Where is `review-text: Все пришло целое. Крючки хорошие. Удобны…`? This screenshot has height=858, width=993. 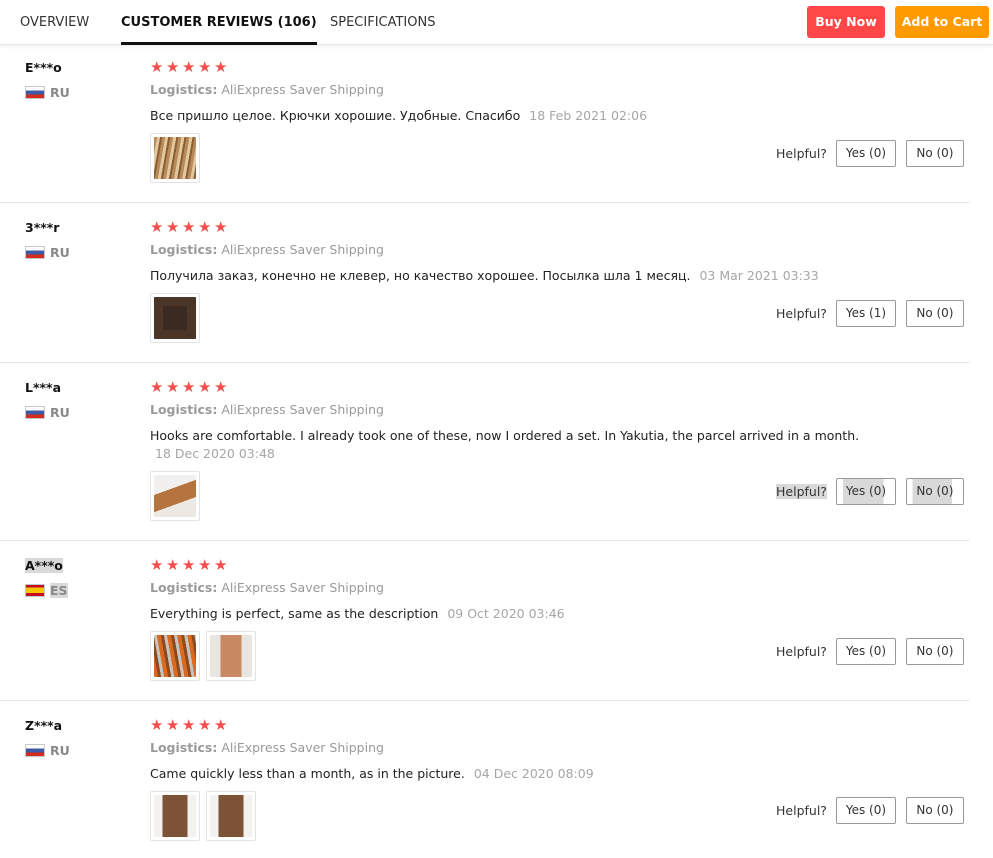
review-text: Все пришло целое. Крючки хорошие. Удобны… is located at coordinates (507, 116).